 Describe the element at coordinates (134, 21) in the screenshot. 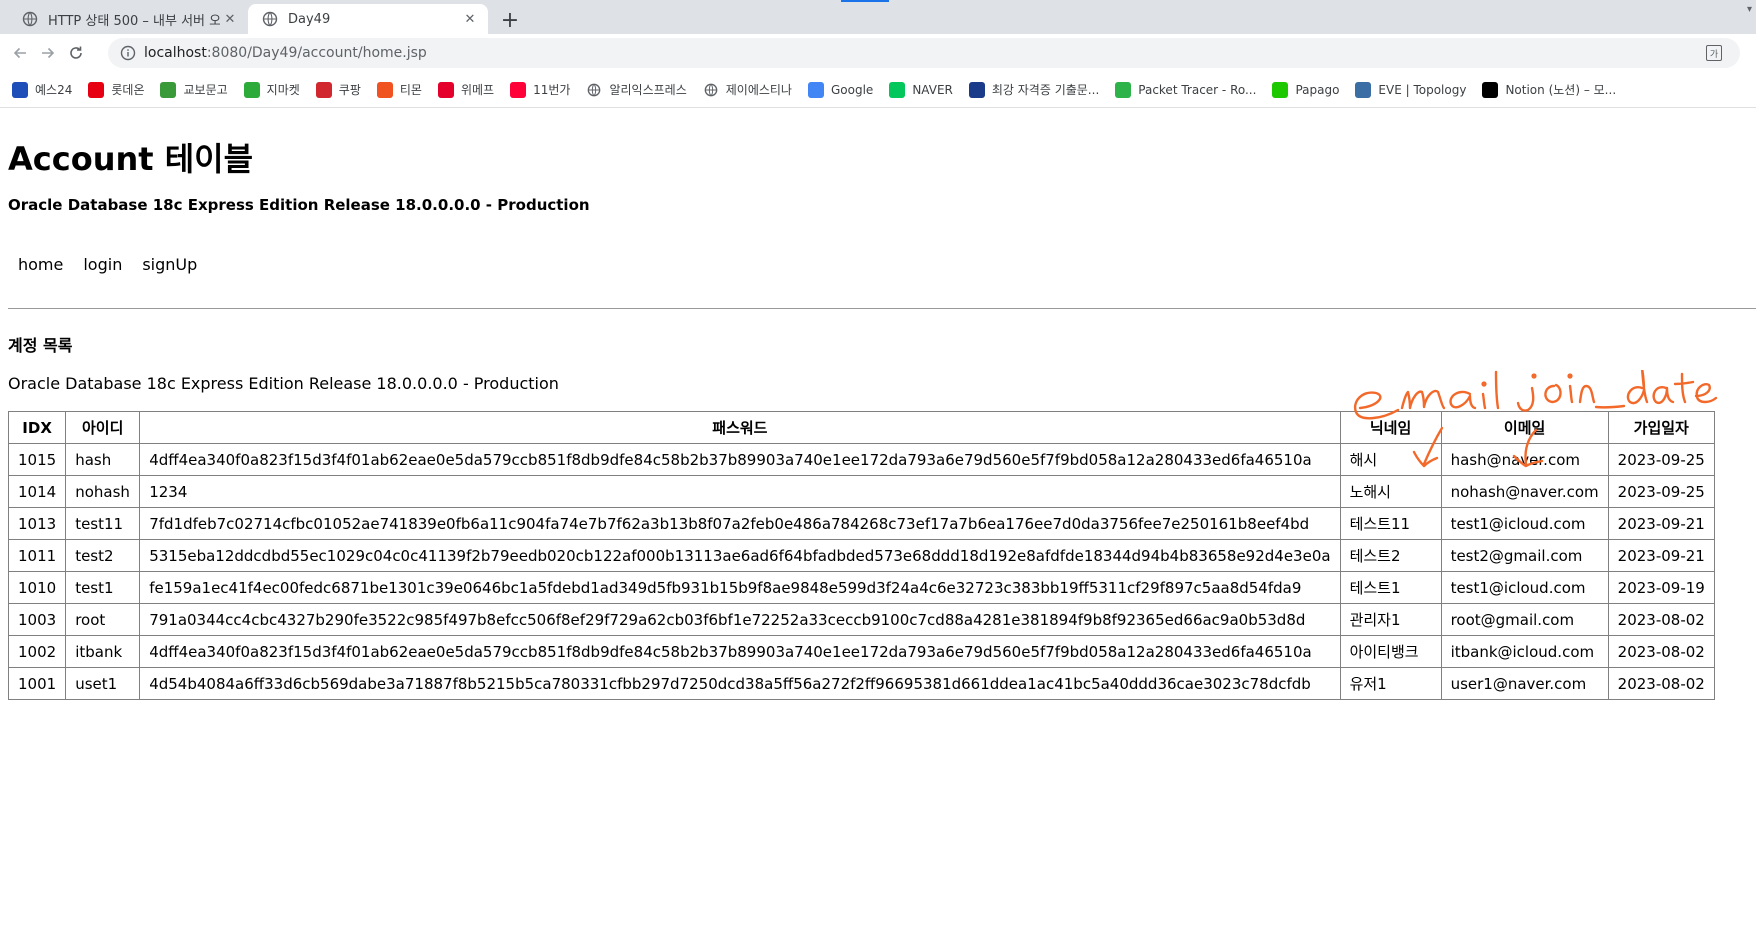

I see `tab-title: HTTP 상태 500 – 내부 서버 오류` at that location.